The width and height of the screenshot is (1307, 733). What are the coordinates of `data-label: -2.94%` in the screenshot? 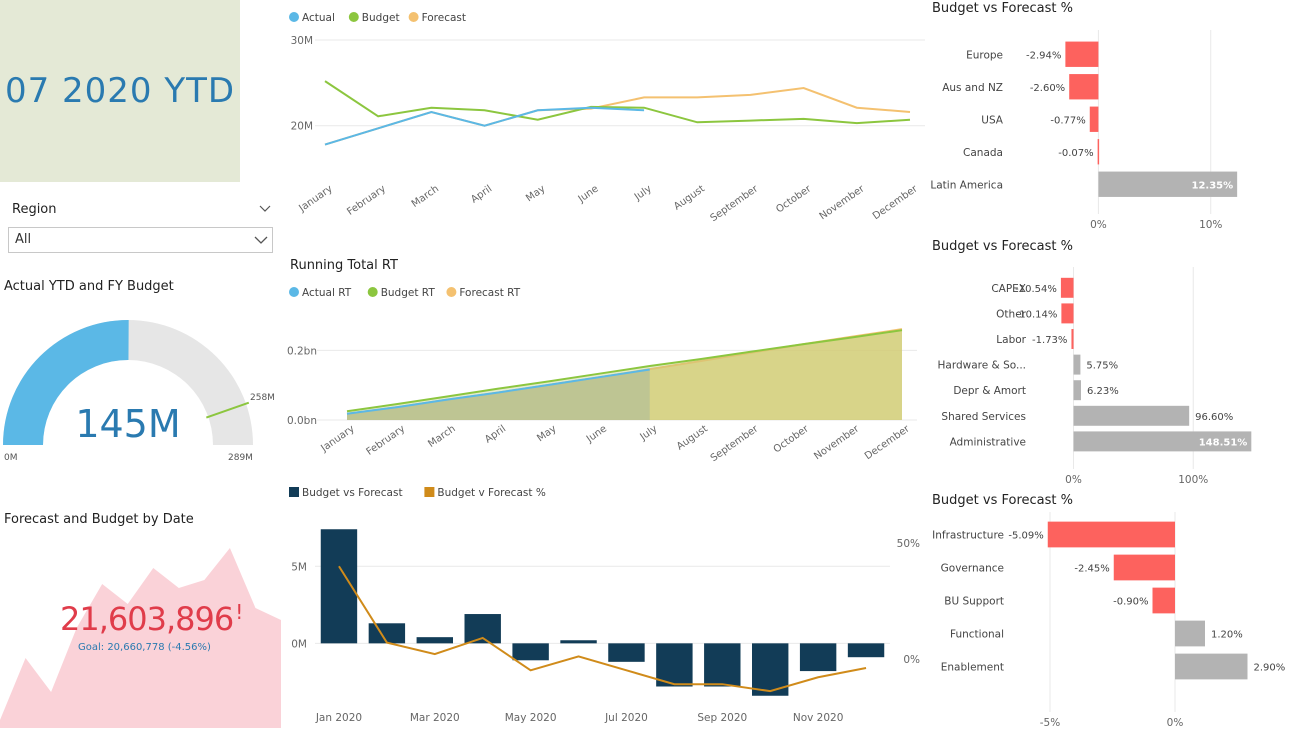 It's located at (1043, 55).